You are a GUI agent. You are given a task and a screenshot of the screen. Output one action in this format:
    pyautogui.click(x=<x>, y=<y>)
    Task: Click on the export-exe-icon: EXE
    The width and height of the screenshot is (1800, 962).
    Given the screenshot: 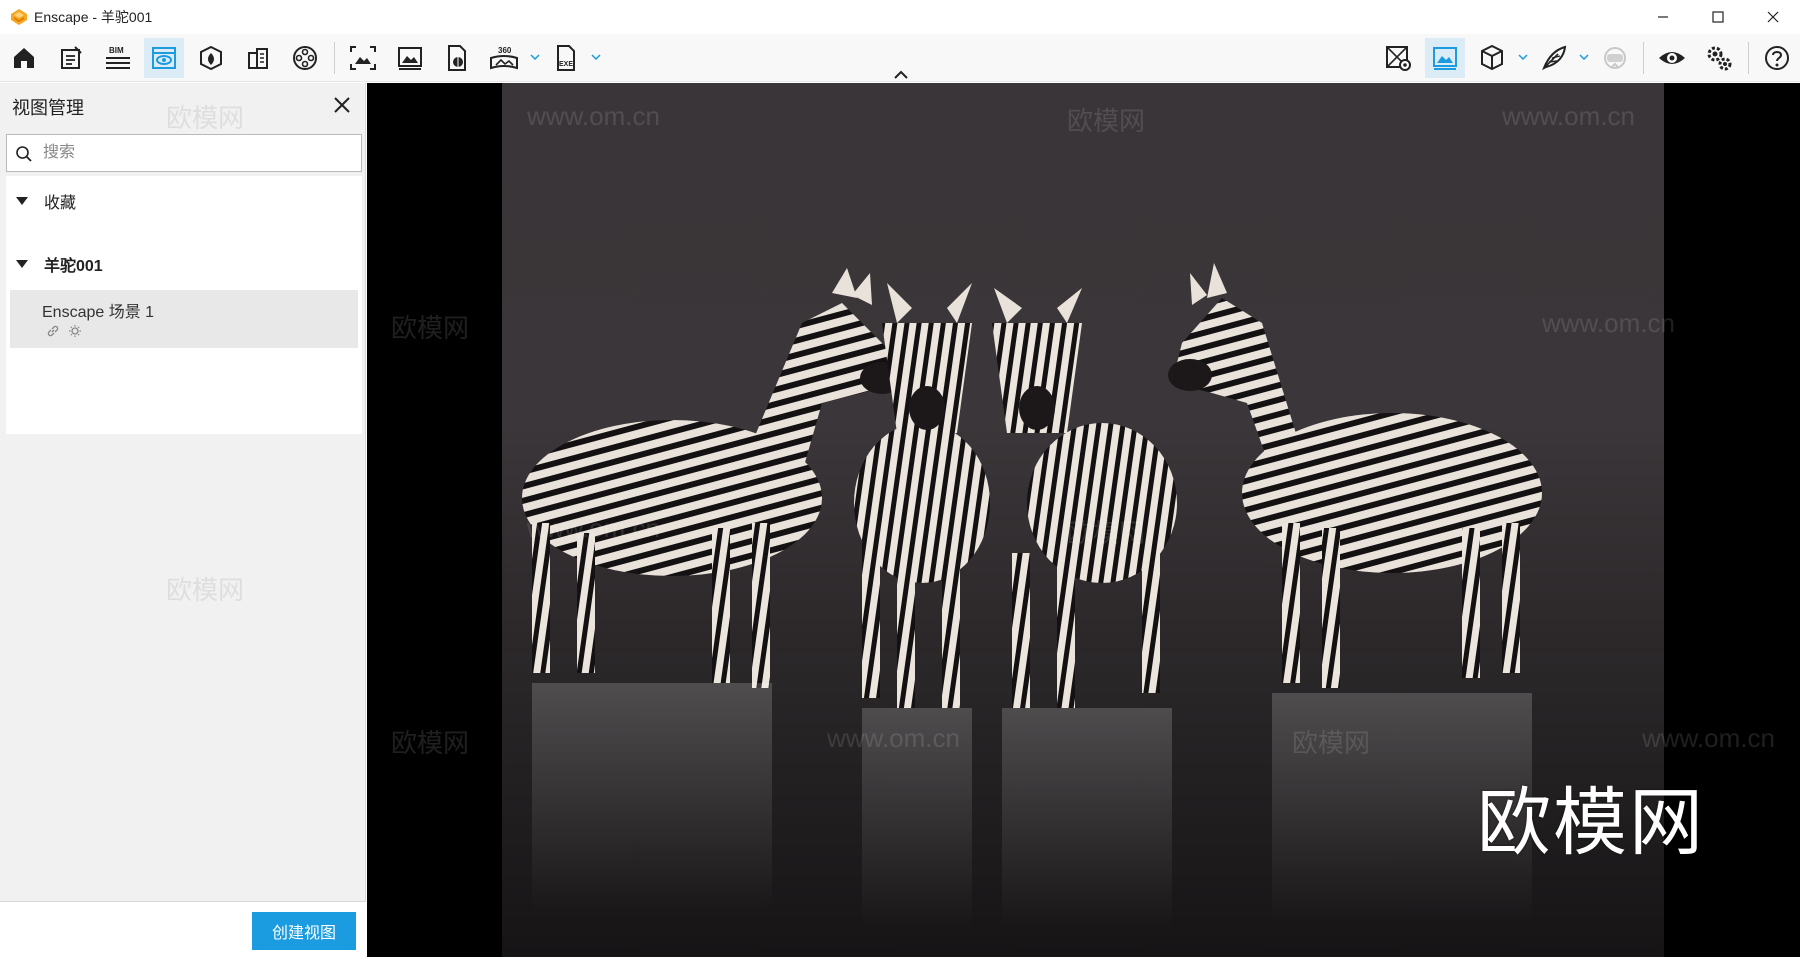 What is the action you would take?
    pyautogui.click(x=566, y=58)
    